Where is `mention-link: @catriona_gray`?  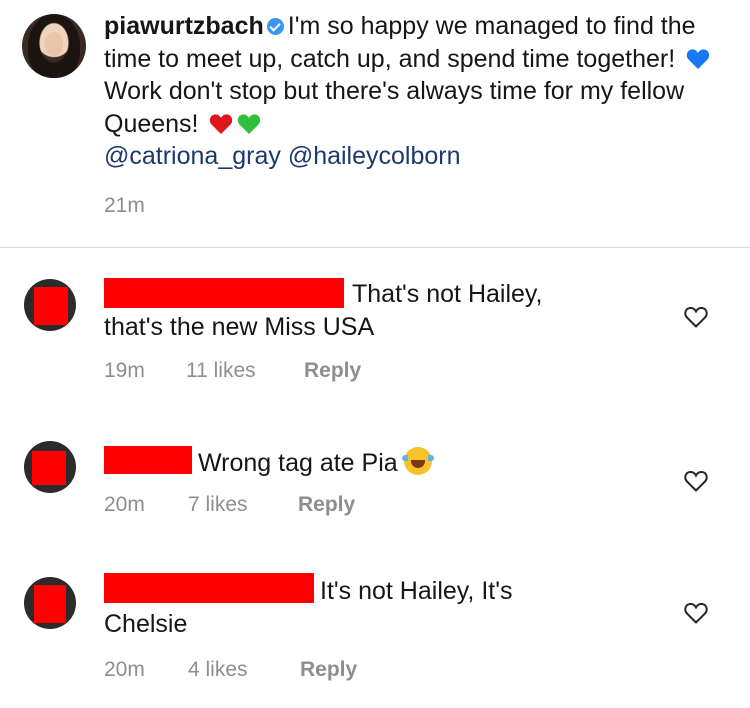 mention-link: @catriona_gray is located at coordinates (192, 156).